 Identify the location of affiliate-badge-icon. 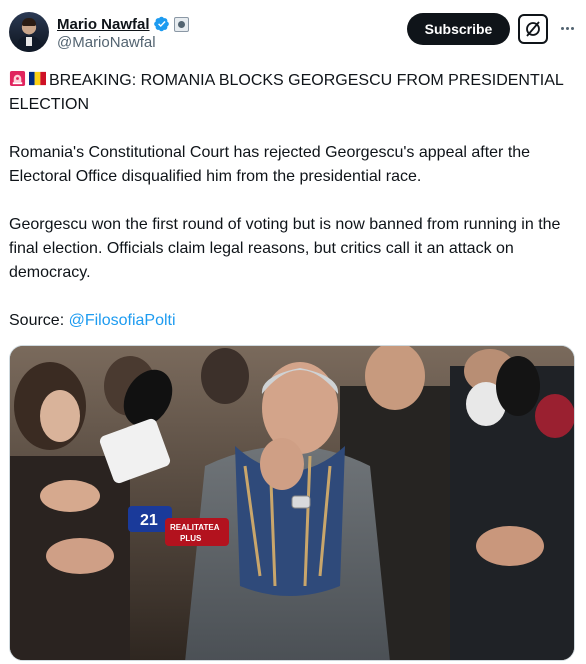
(181, 24).